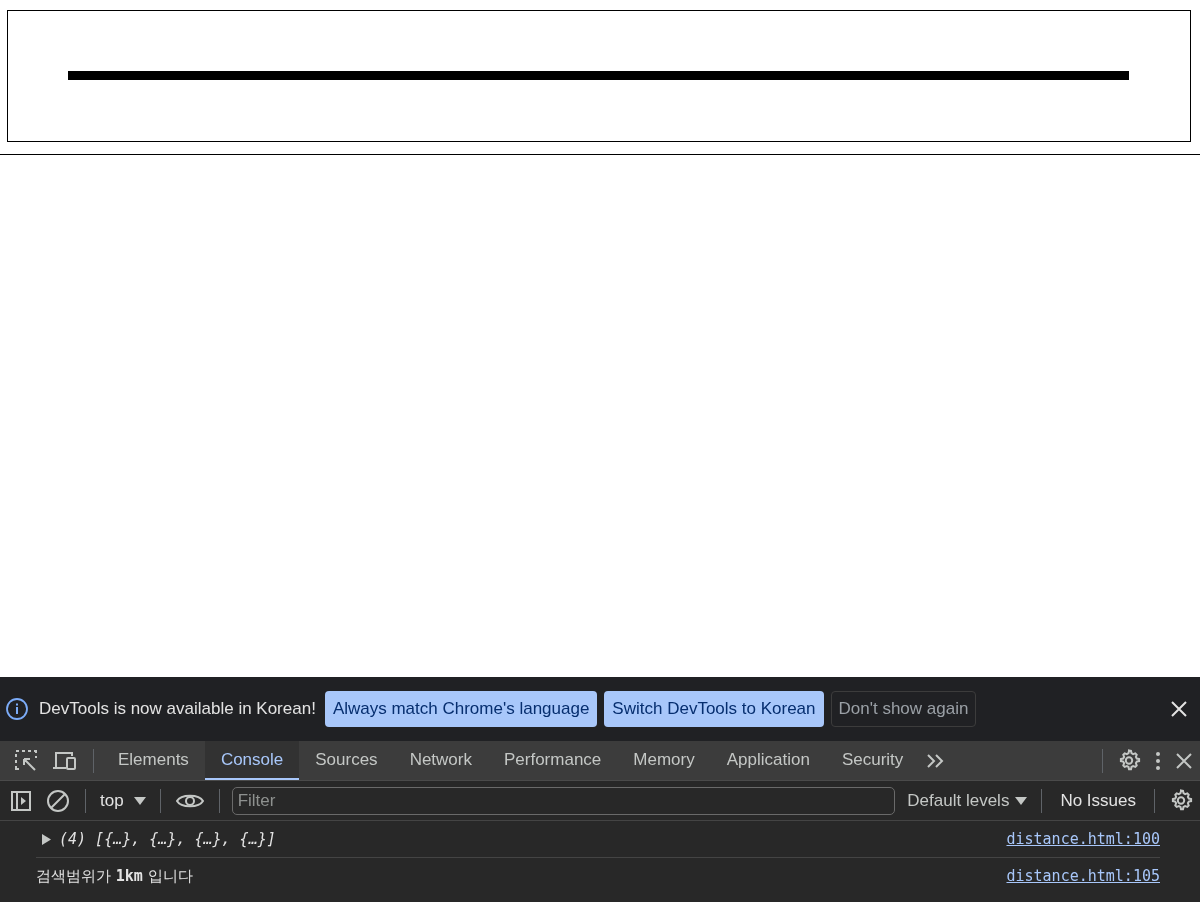 Image resolution: width=1200 pixels, height=902 pixels. What do you see at coordinates (1098, 800) in the screenshot?
I see `issues-button: No Issues` at bounding box center [1098, 800].